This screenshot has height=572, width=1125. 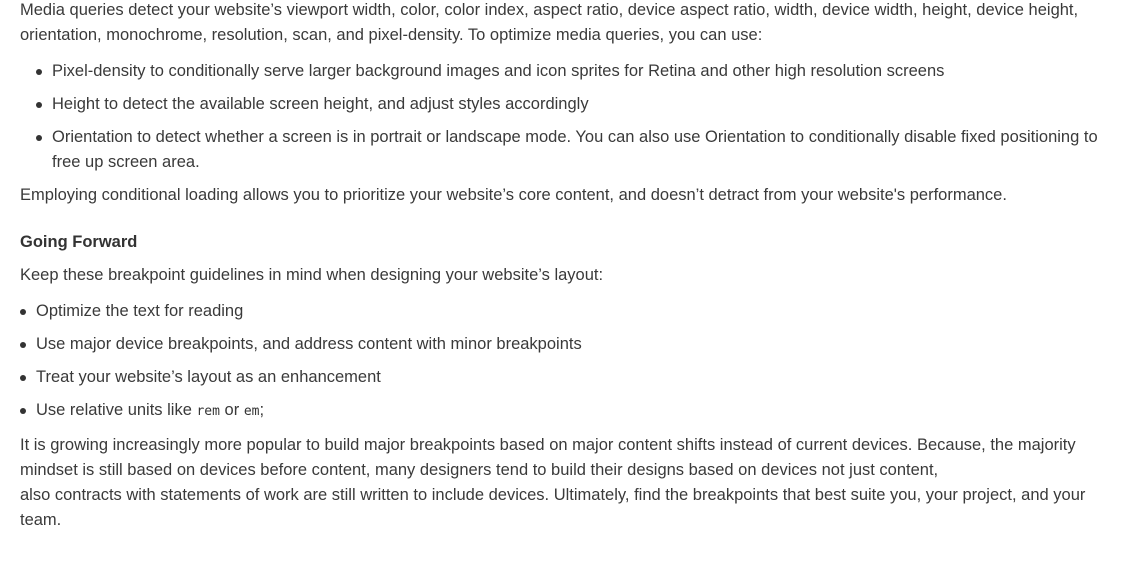 What do you see at coordinates (565, 411) in the screenshot?
I see `list-item: Use relative units like rem or em;` at bounding box center [565, 411].